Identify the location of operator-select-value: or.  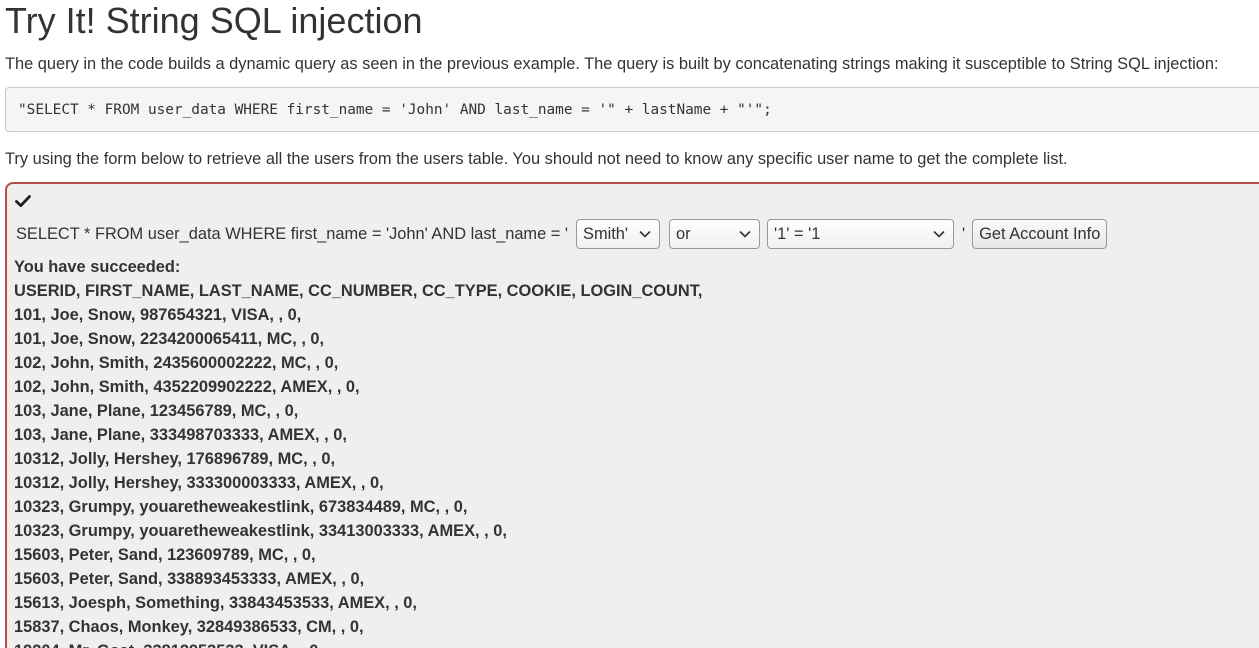
(683, 233).